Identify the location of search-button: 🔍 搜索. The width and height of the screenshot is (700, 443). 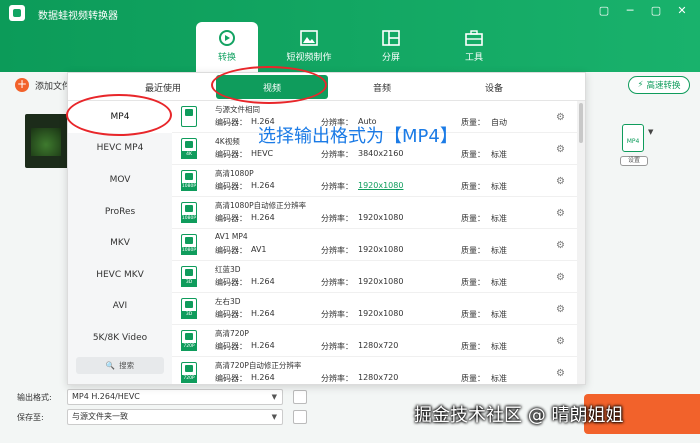
(120, 365).